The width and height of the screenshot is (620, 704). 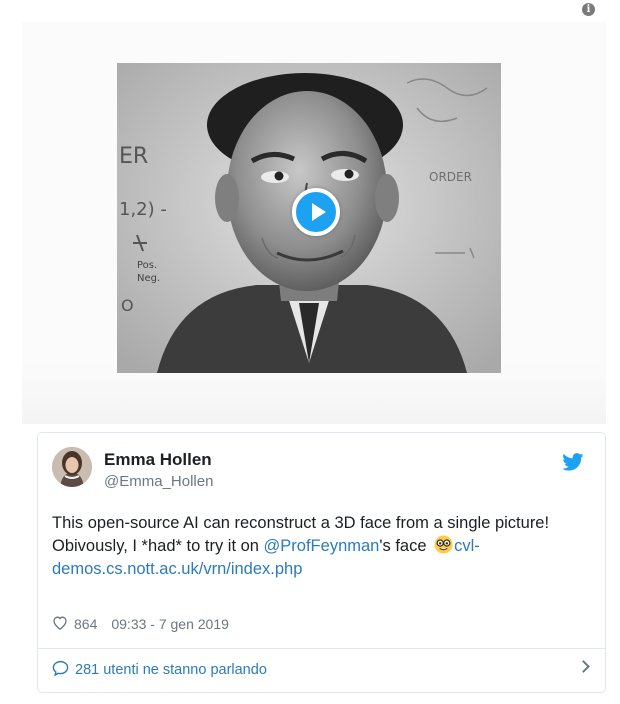 I want to click on media-panel-fade, so click(x=314, y=394).